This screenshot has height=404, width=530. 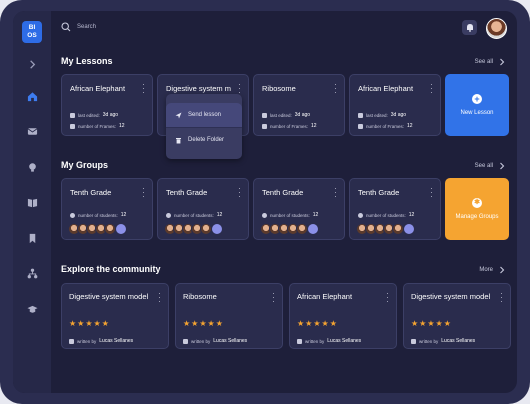 What do you see at coordinates (32, 309) in the screenshot?
I see `graduation-cap-icon` at bounding box center [32, 309].